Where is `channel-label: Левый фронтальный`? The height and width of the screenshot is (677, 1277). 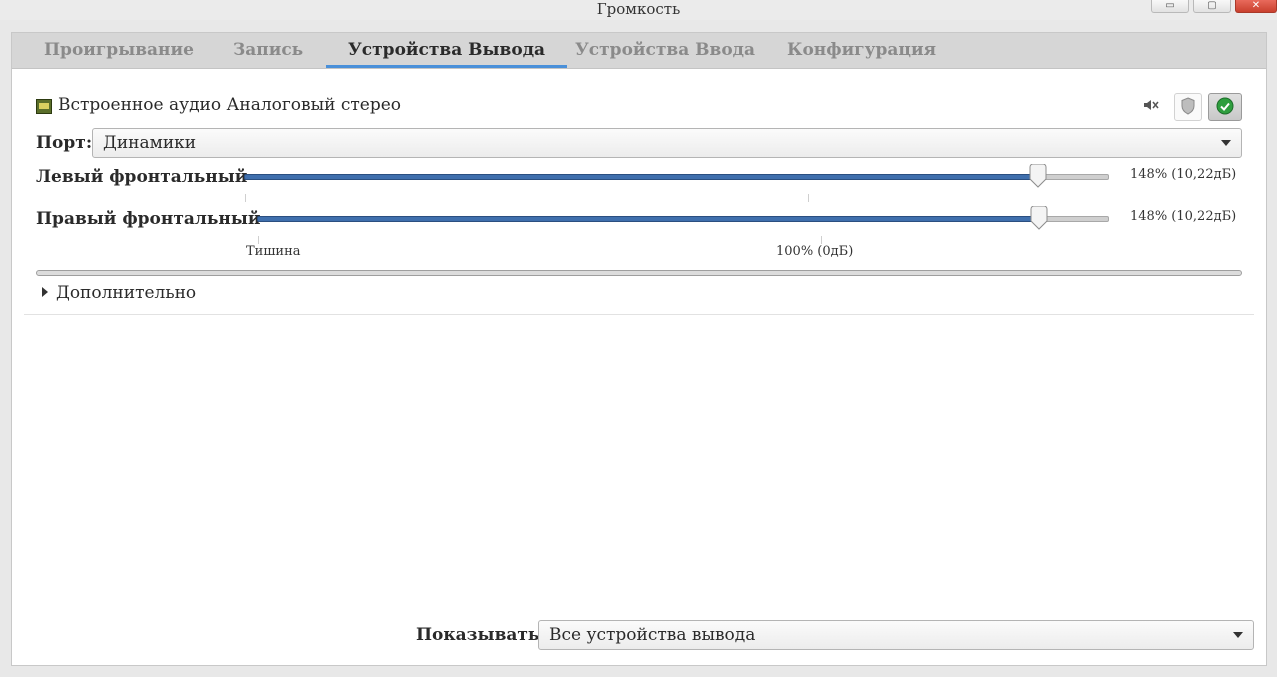
channel-label: Левый фронтальный is located at coordinates (142, 177).